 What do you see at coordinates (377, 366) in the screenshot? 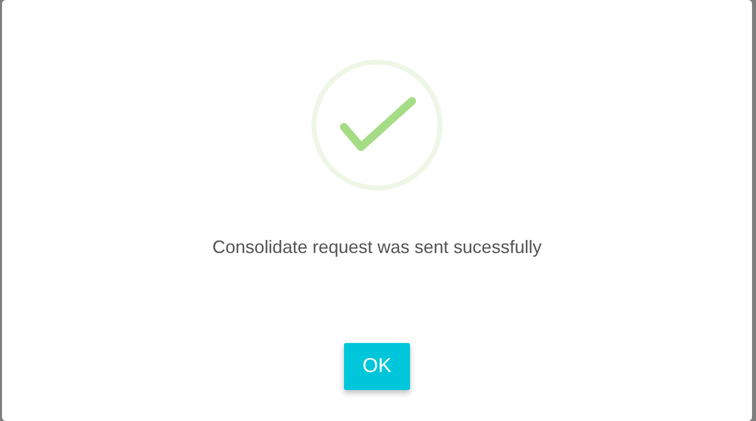
I see `ok-button: OK` at bounding box center [377, 366].